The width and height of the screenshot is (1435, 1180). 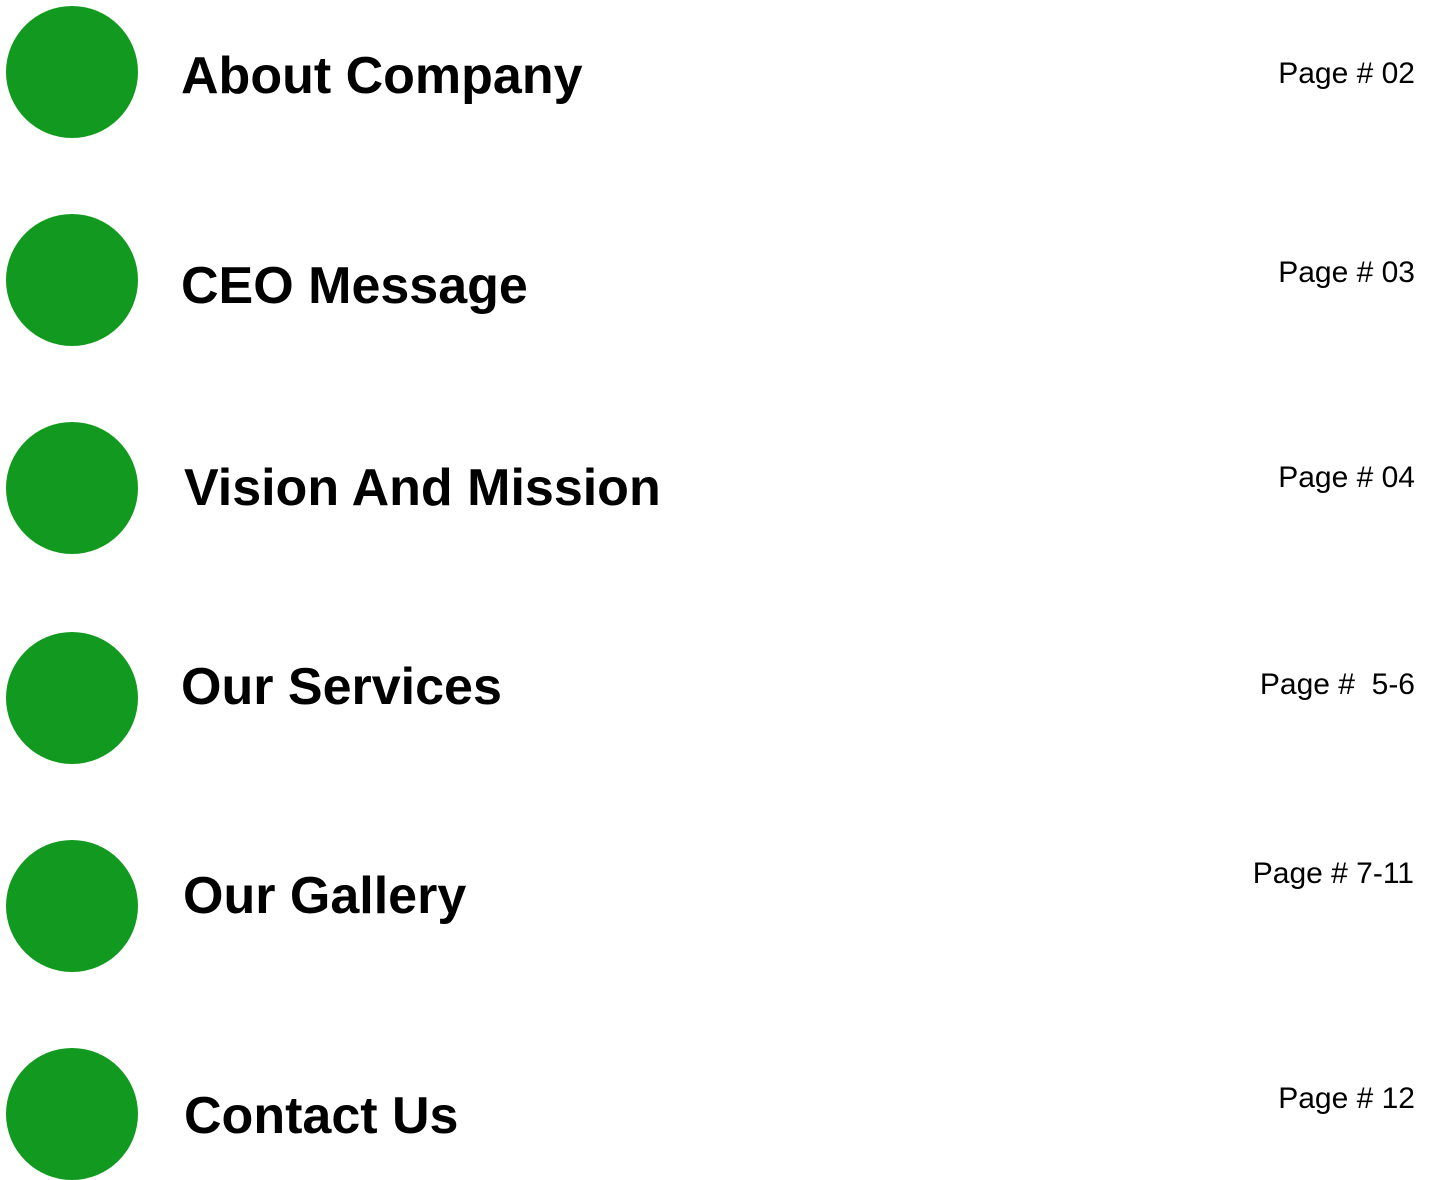 What do you see at coordinates (1346, 1098) in the screenshot?
I see `toc-entry-page: Page # 12` at bounding box center [1346, 1098].